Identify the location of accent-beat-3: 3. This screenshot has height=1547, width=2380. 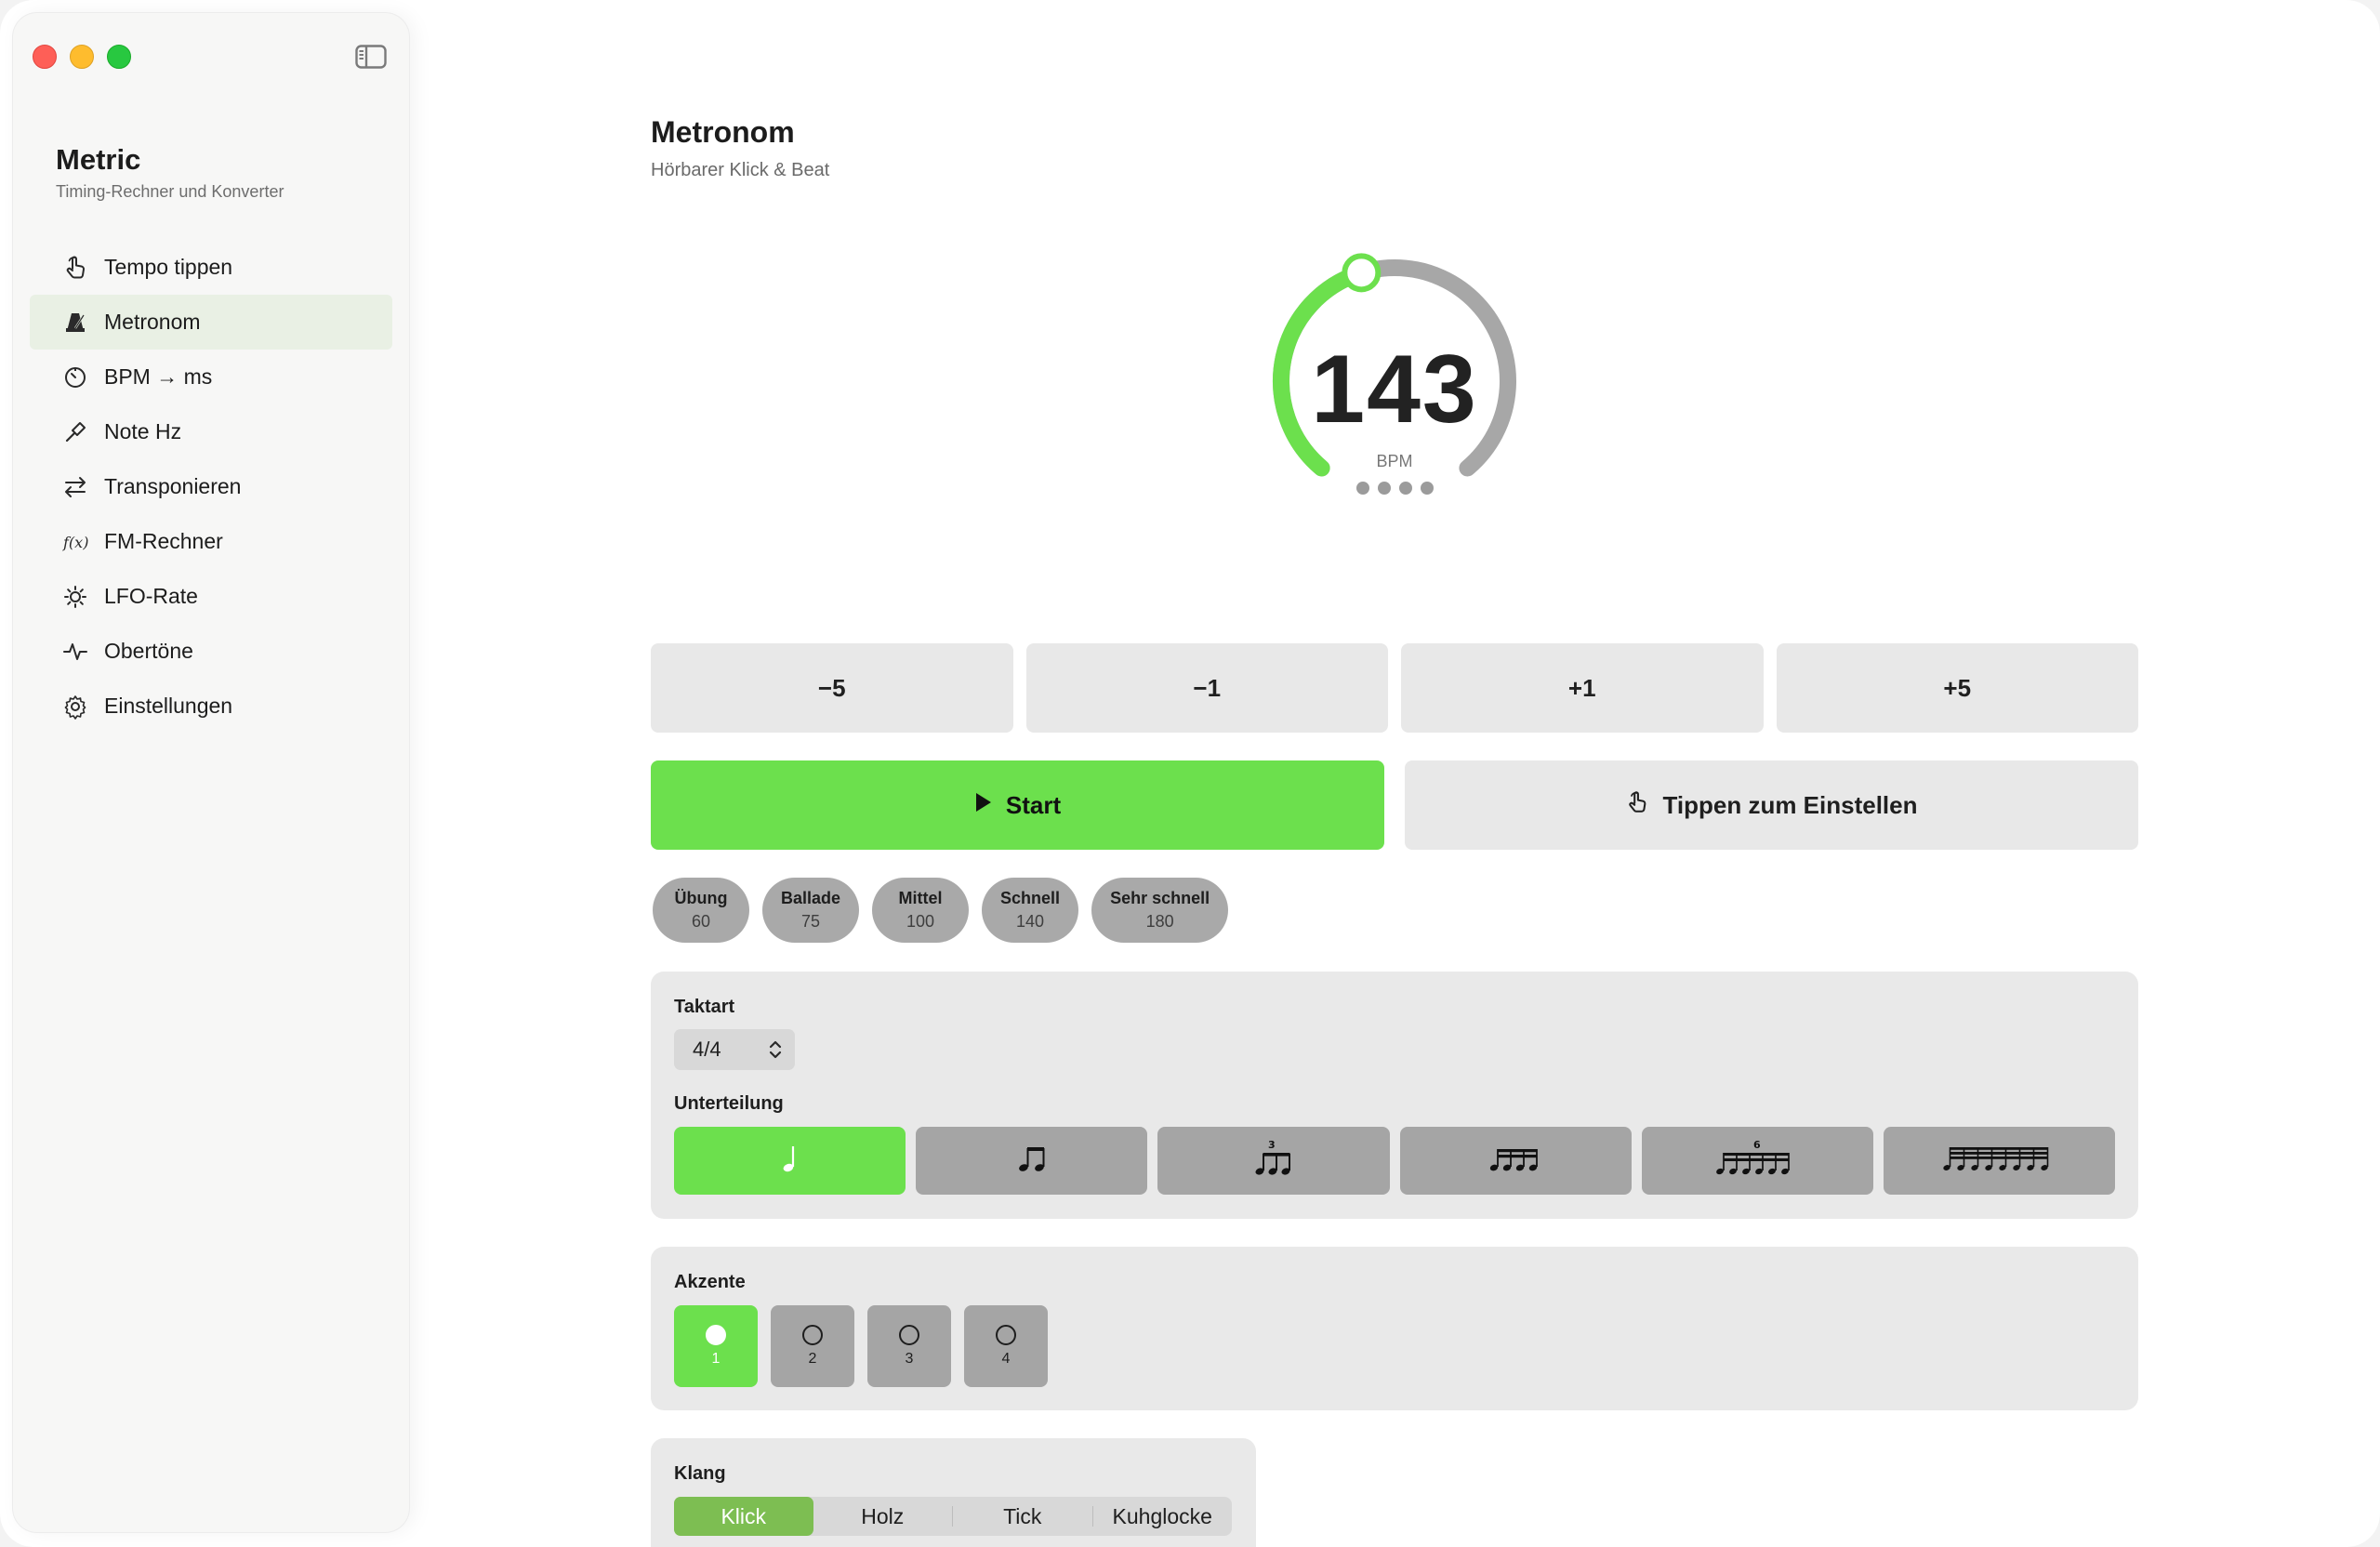
(909, 1346).